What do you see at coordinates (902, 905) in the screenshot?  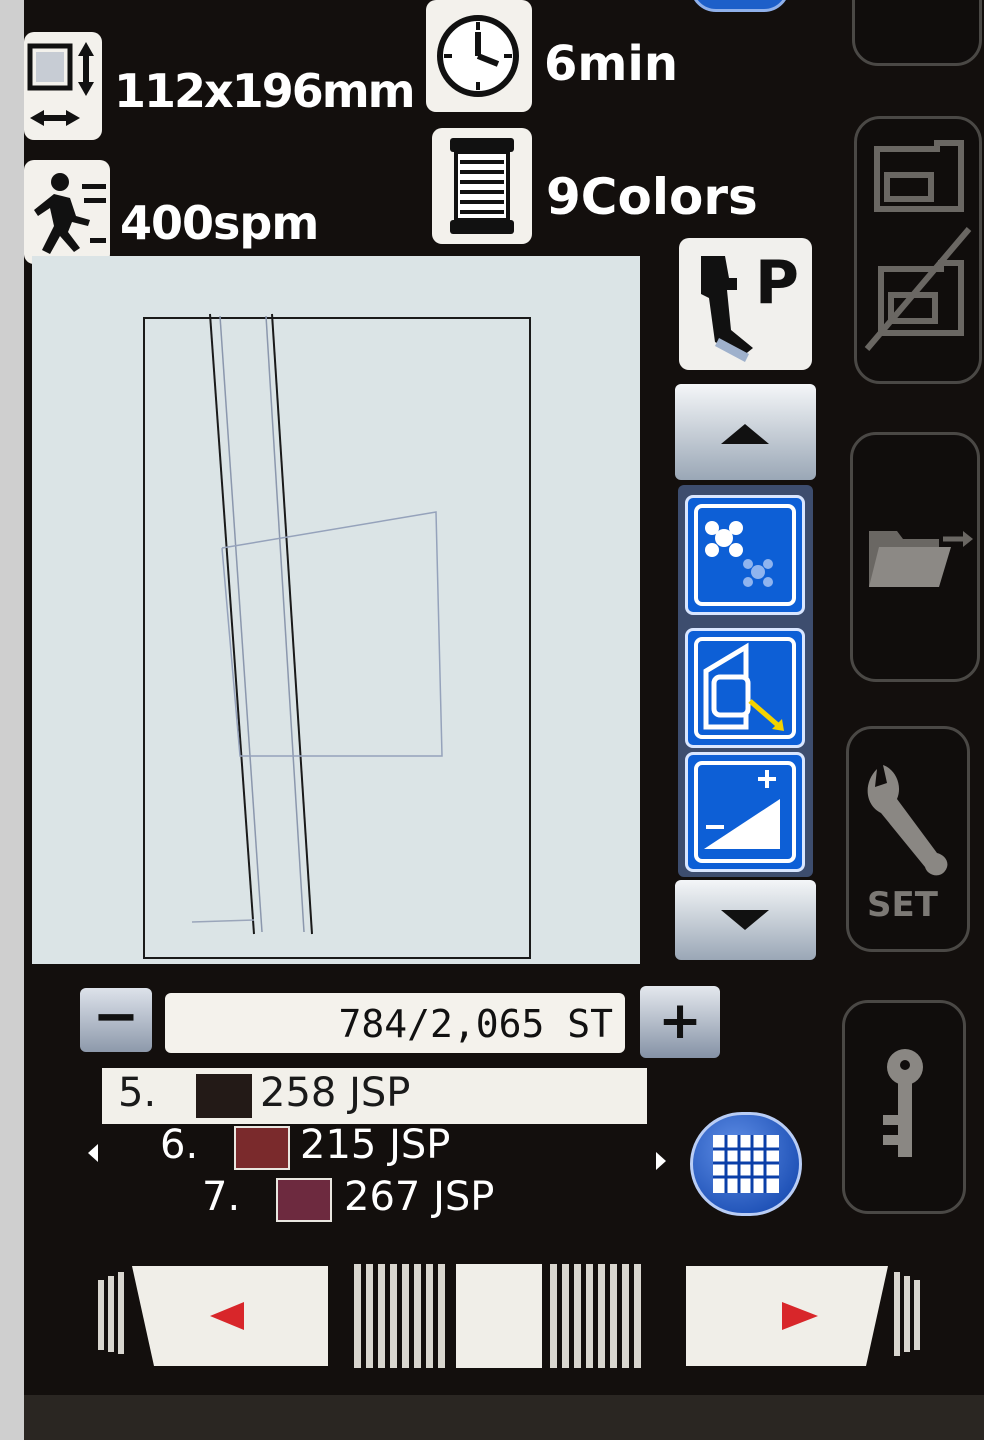 I see `set-label: SET` at bounding box center [902, 905].